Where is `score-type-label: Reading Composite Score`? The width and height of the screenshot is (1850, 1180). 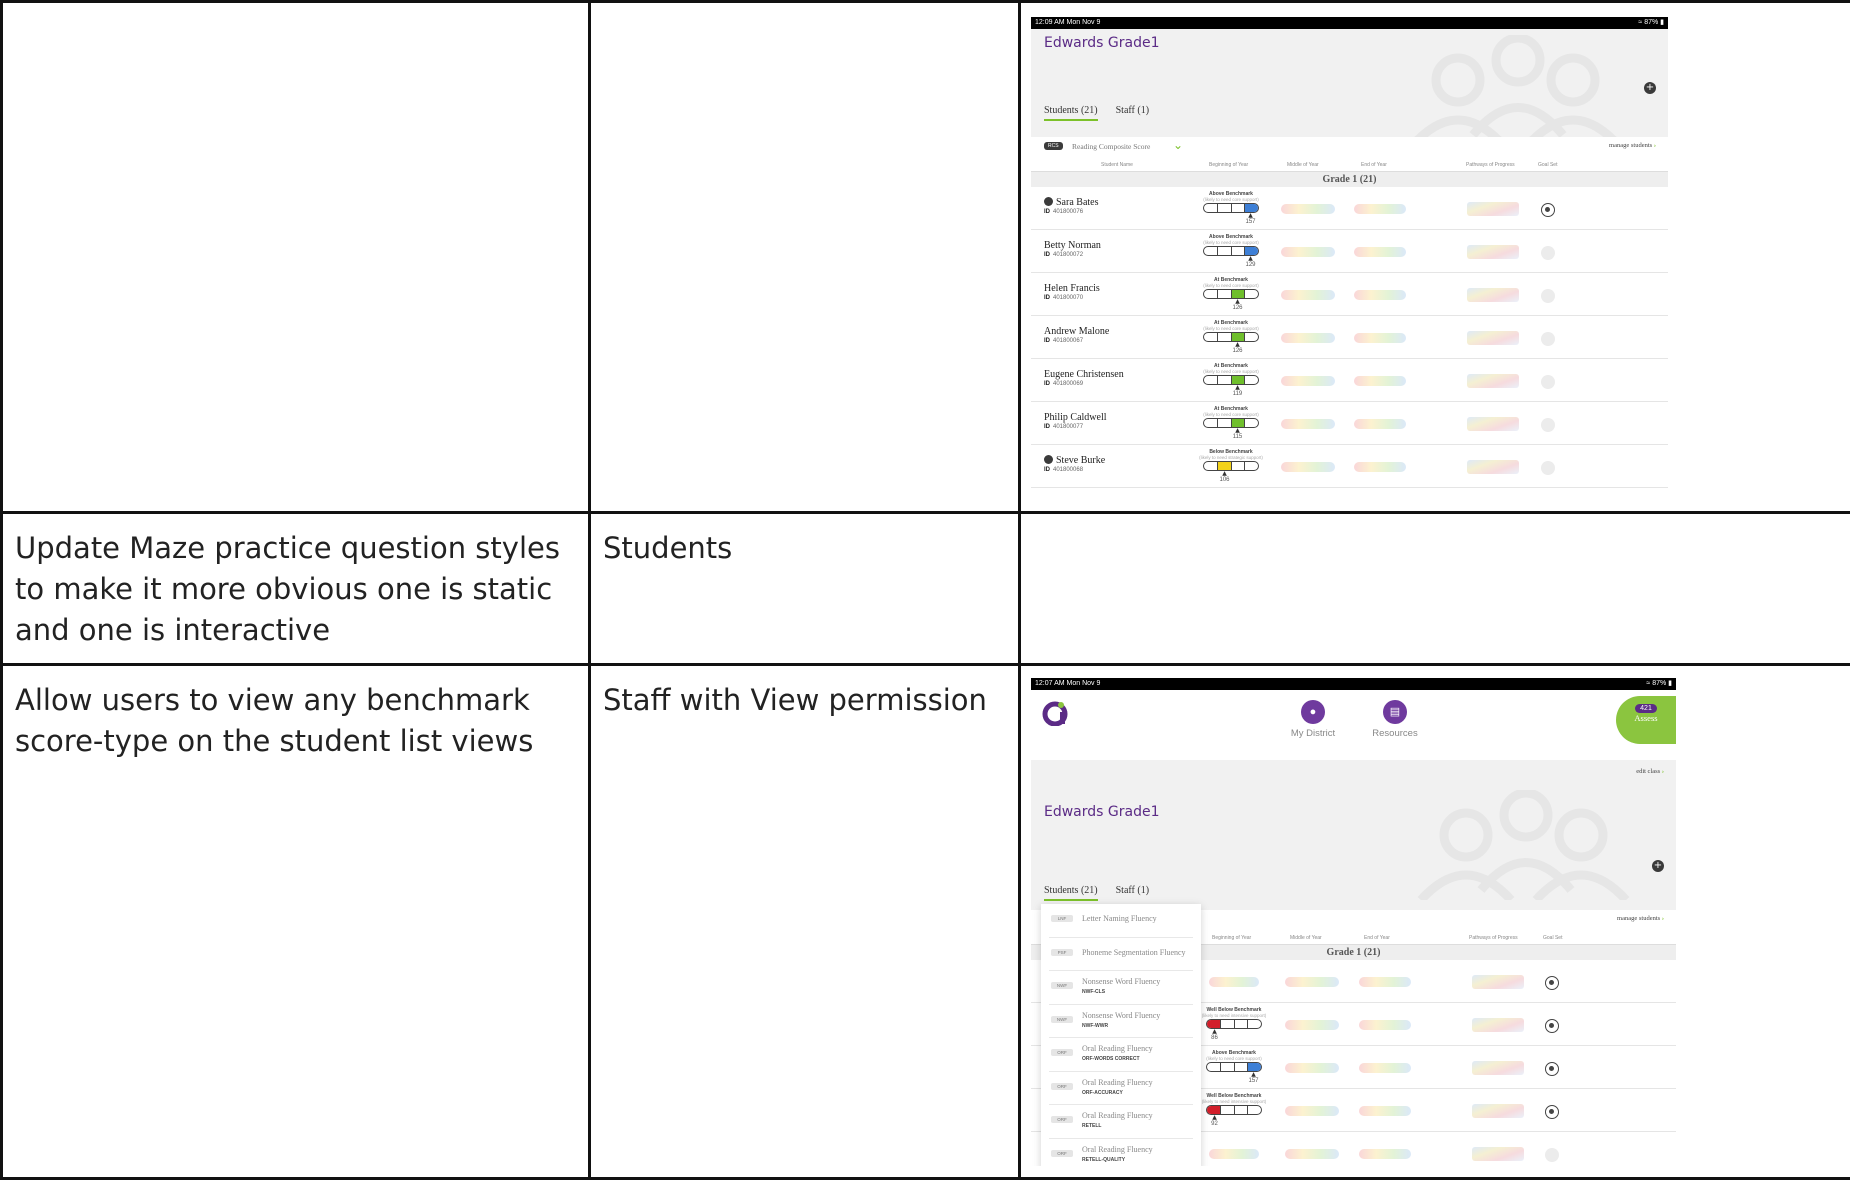
score-type-label: Reading Composite Score is located at coordinates (1111, 146).